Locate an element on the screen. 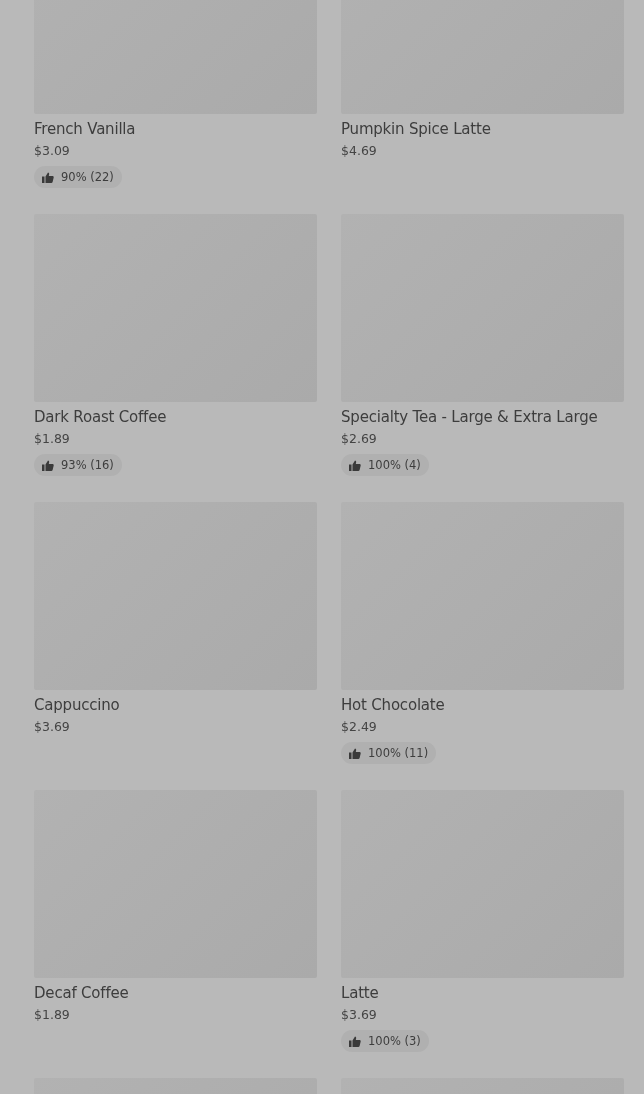 The height and width of the screenshot is (1094, 644). product-price: $2.49 is located at coordinates (359, 727).